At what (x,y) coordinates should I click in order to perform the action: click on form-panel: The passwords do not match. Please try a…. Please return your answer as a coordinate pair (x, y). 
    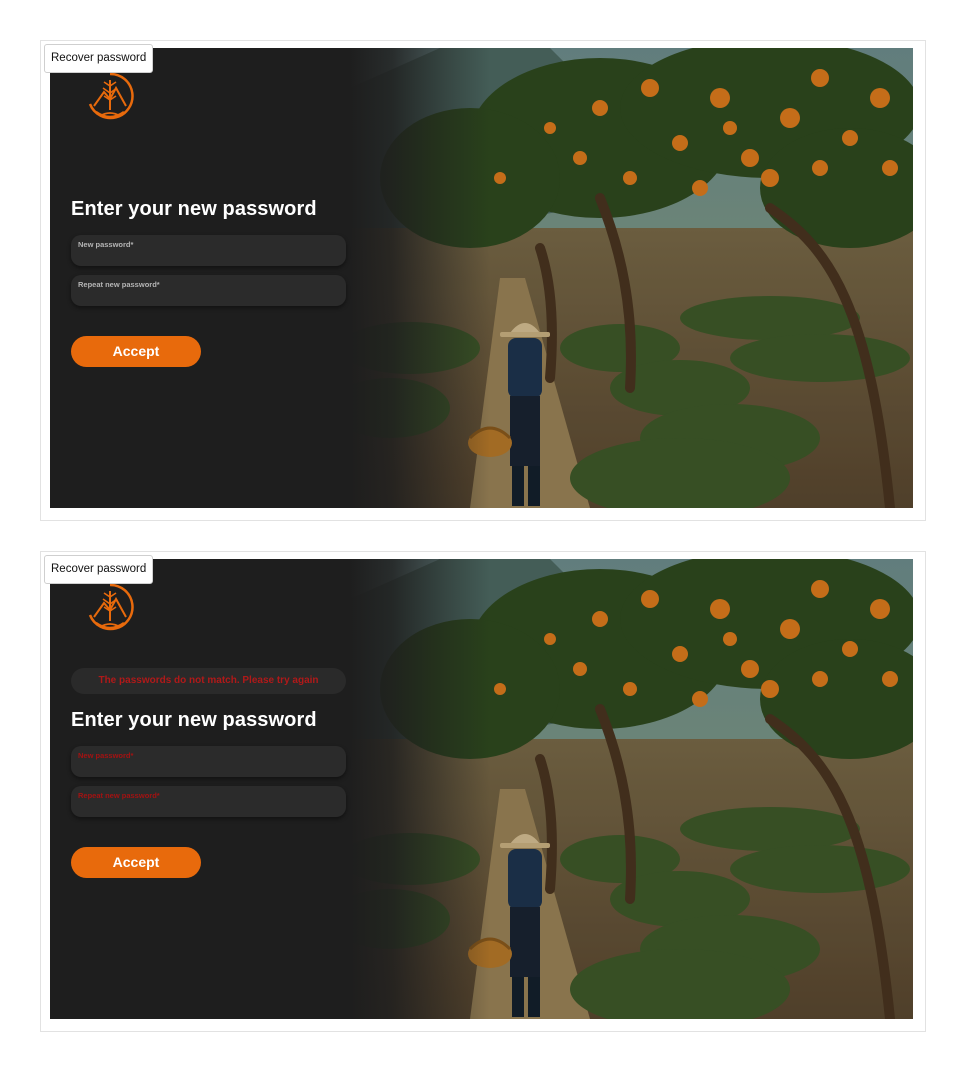
    Looking at the image, I should click on (215, 789).